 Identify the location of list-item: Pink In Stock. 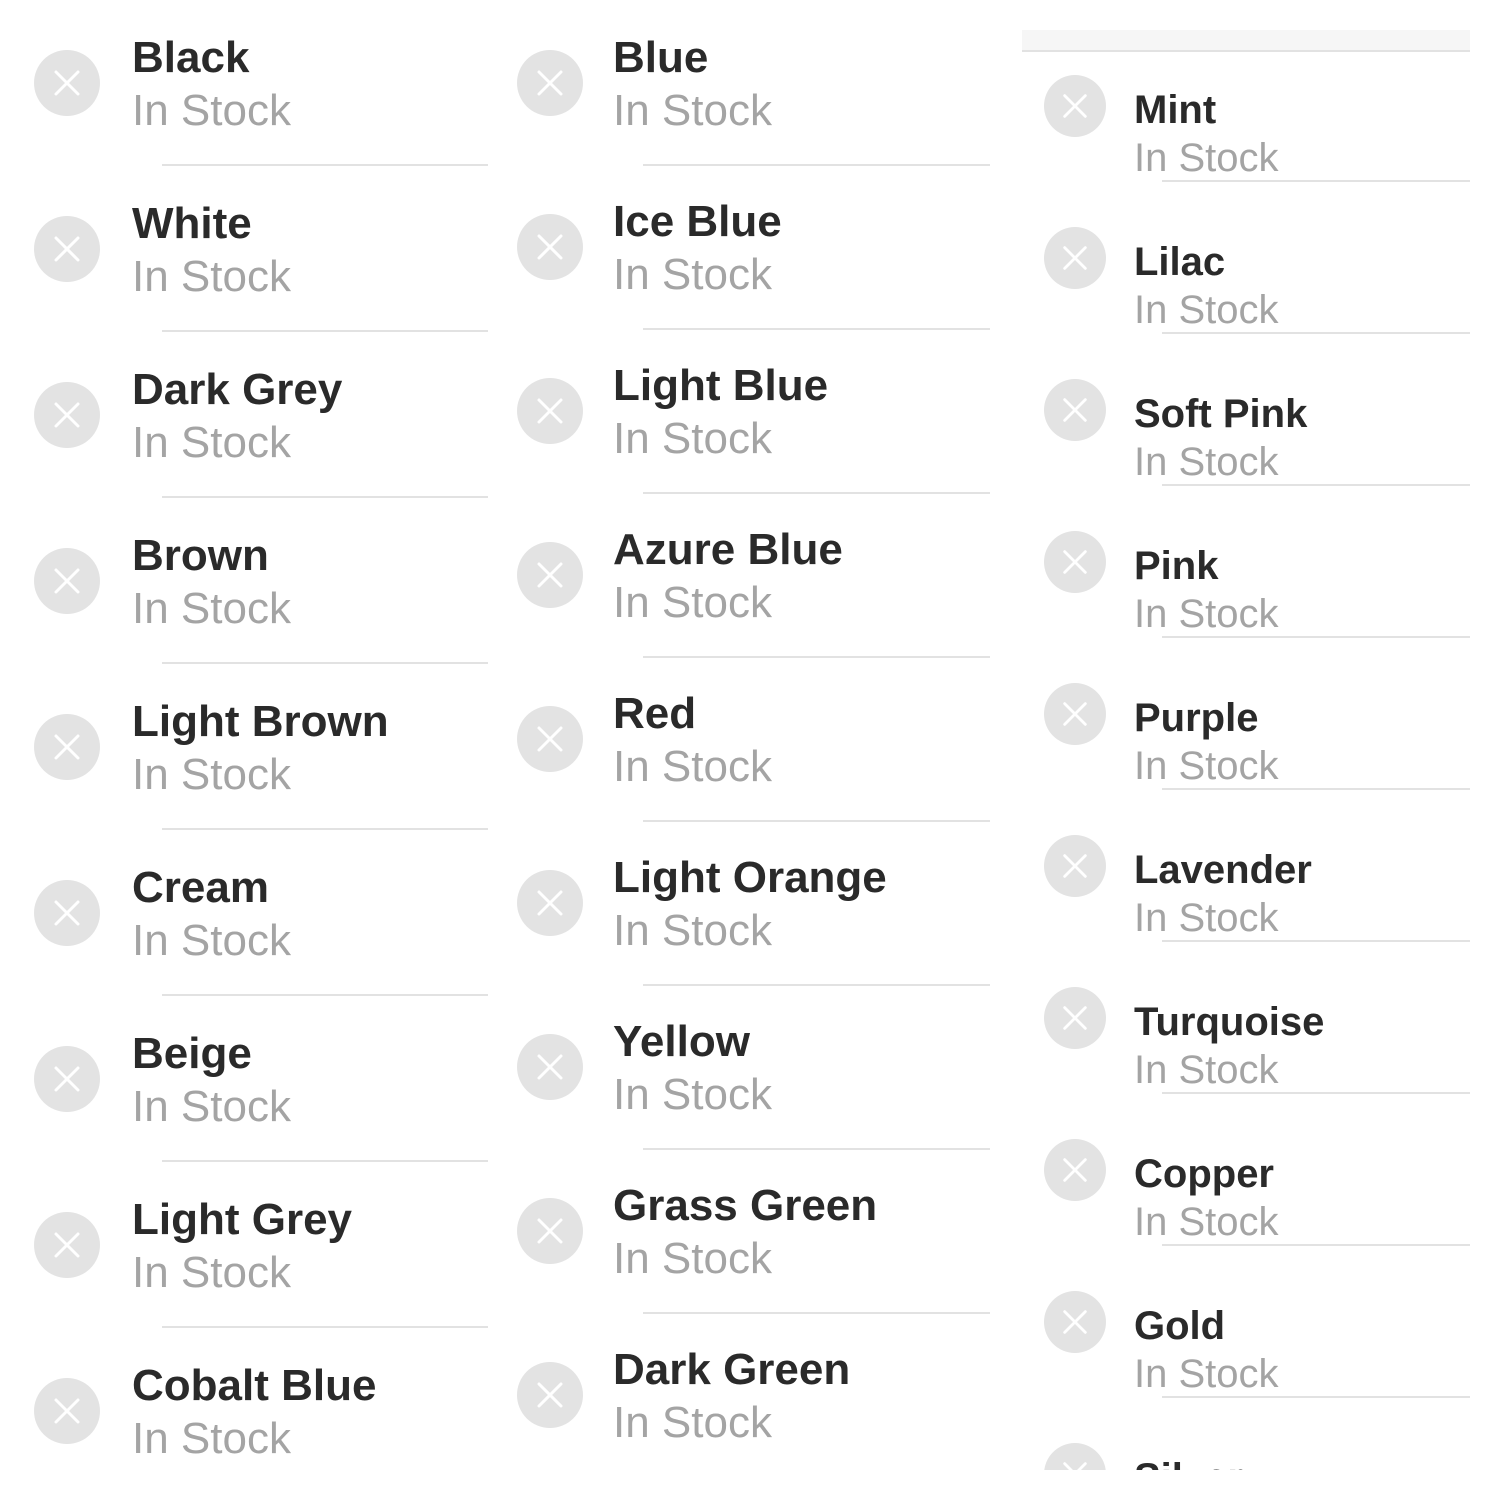
(1240, 562).